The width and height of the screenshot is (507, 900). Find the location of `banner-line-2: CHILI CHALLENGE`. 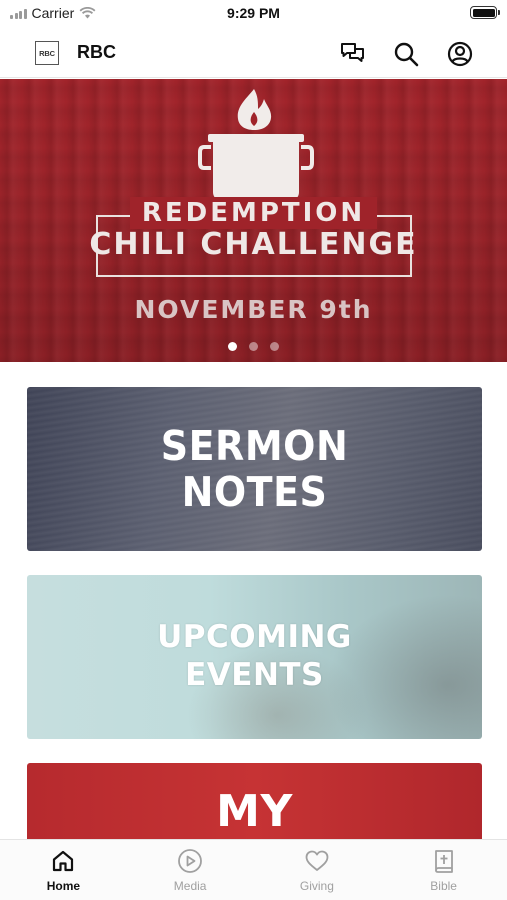

banner-line-2: CHILI CHALLENGE is located at coordinates (253, 244).